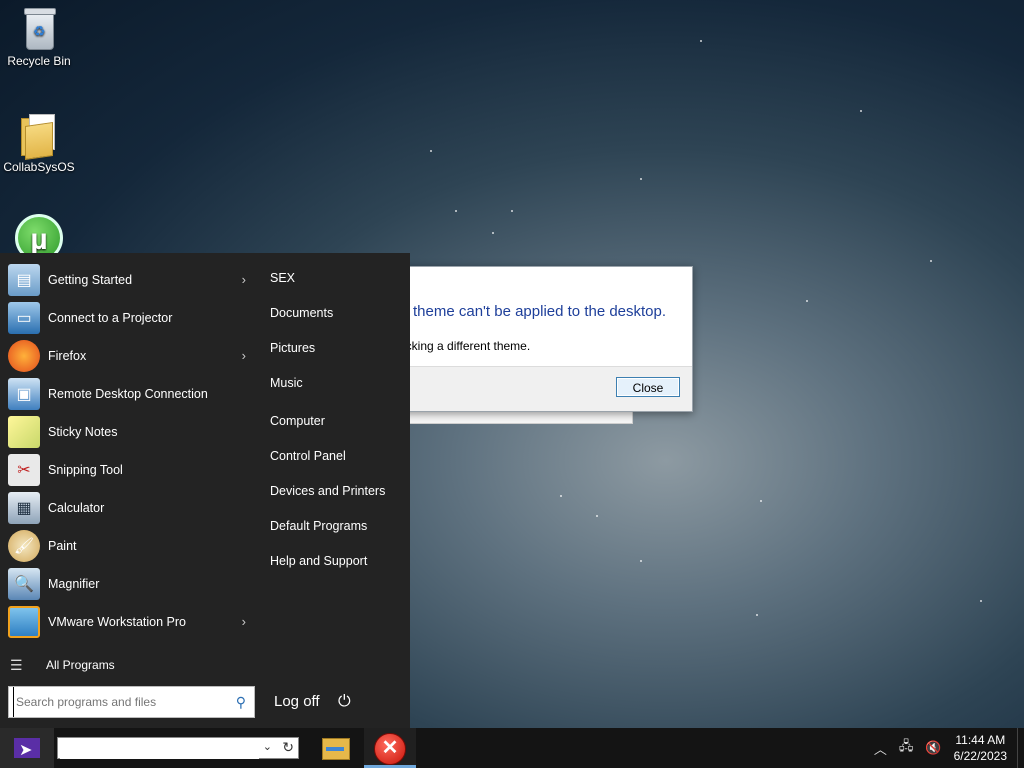  Describe the element at coordinates (1020, 748) in the screenshot. I see `show-desktop-button` at that location.